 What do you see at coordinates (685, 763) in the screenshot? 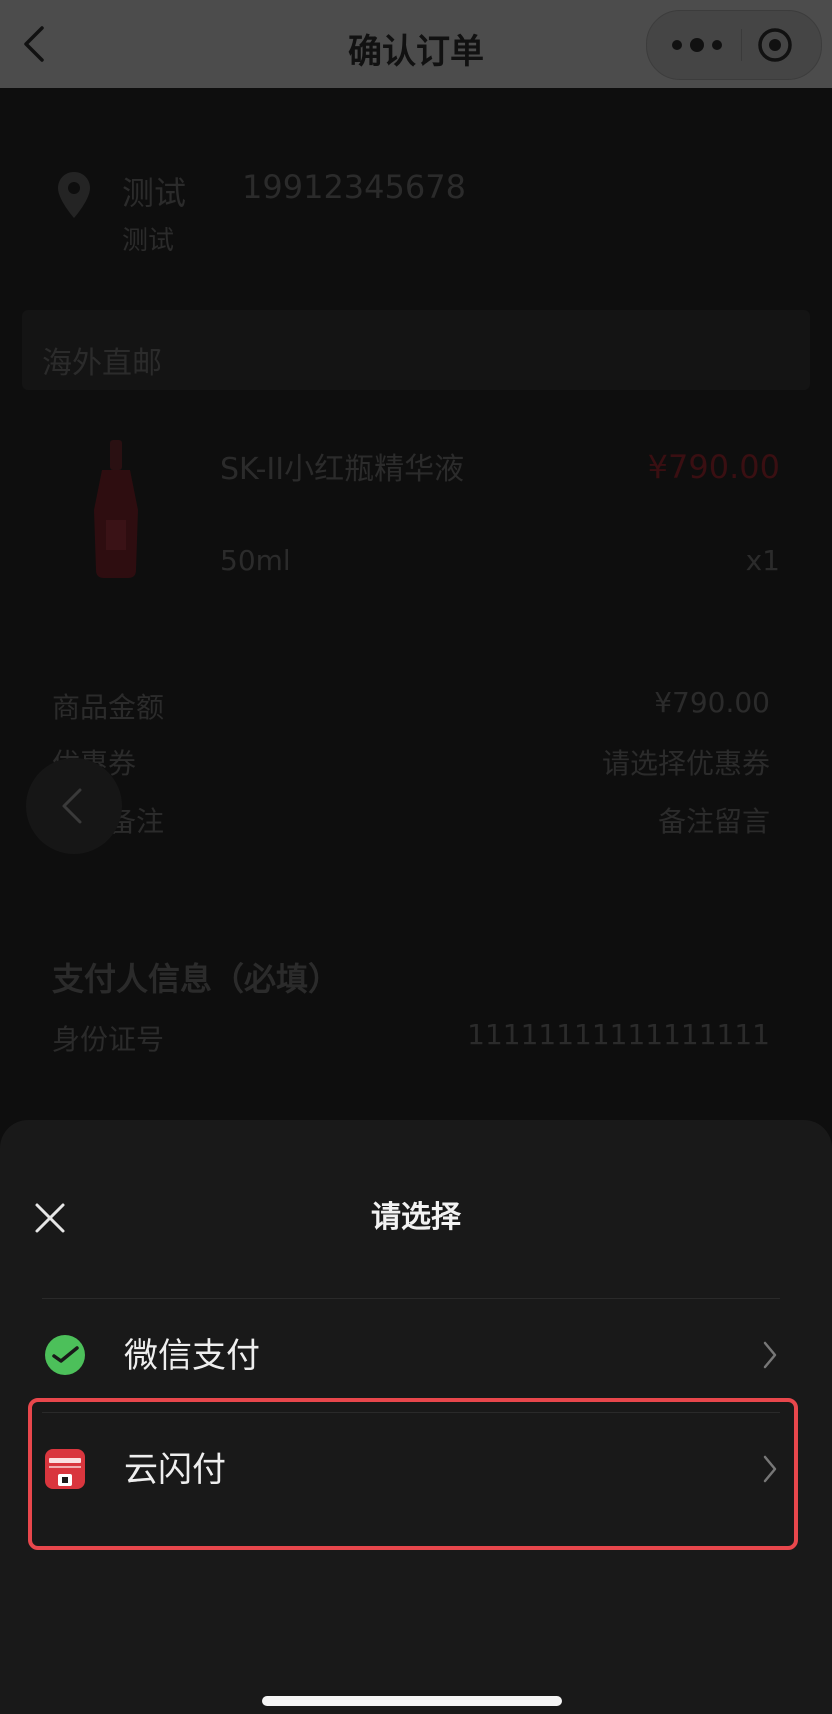
I see `summary-value: 请选择优惠券` at bounding box center [685, 763].